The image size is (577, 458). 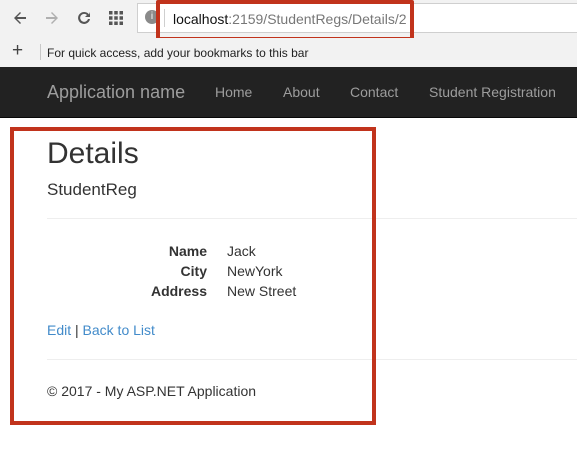 I want to click on nav-contact: Contact, so click(x=374, y=92).